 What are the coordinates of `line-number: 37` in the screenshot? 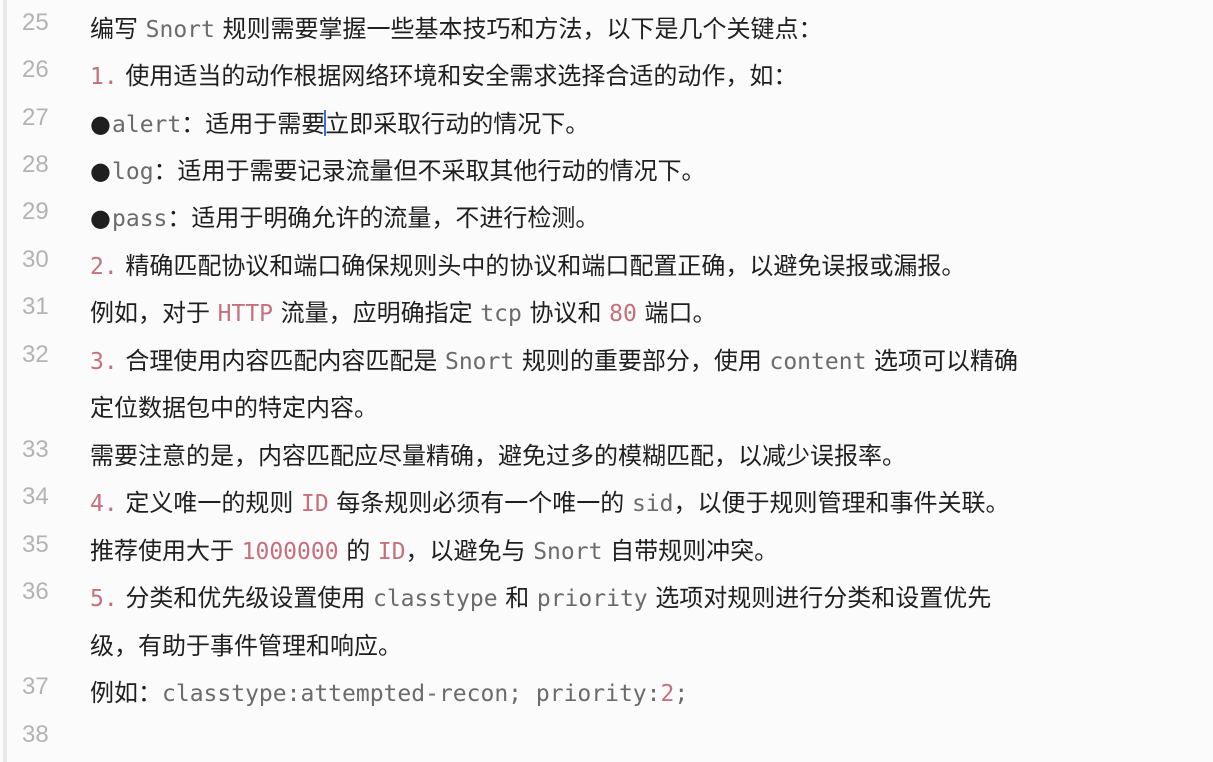 It's located at (35, 686).